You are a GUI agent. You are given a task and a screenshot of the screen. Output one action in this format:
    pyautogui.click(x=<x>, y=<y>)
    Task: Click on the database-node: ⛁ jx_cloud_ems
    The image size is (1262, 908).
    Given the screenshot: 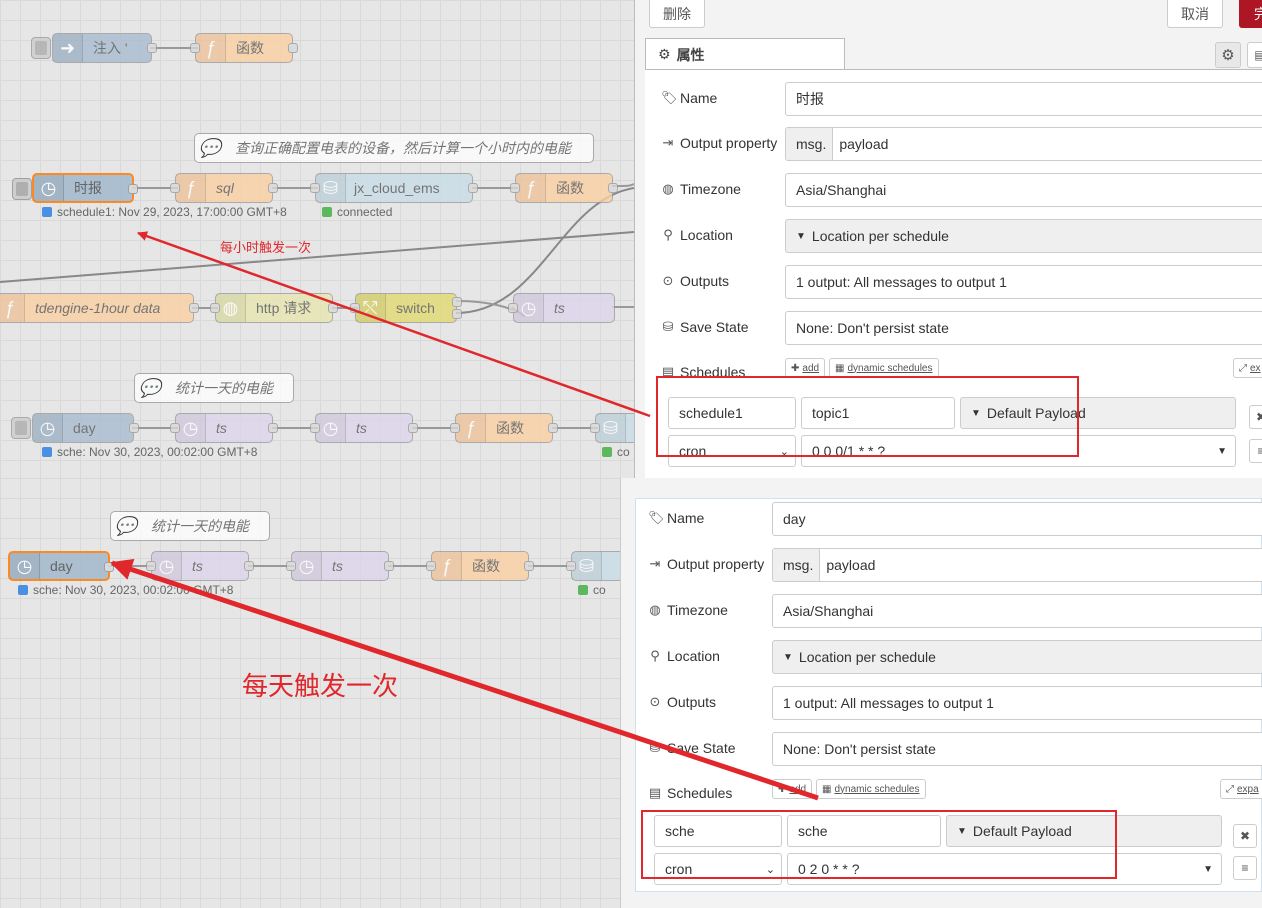 What is the action you would take?
    pyautogui.click(x=394, y=188)
    